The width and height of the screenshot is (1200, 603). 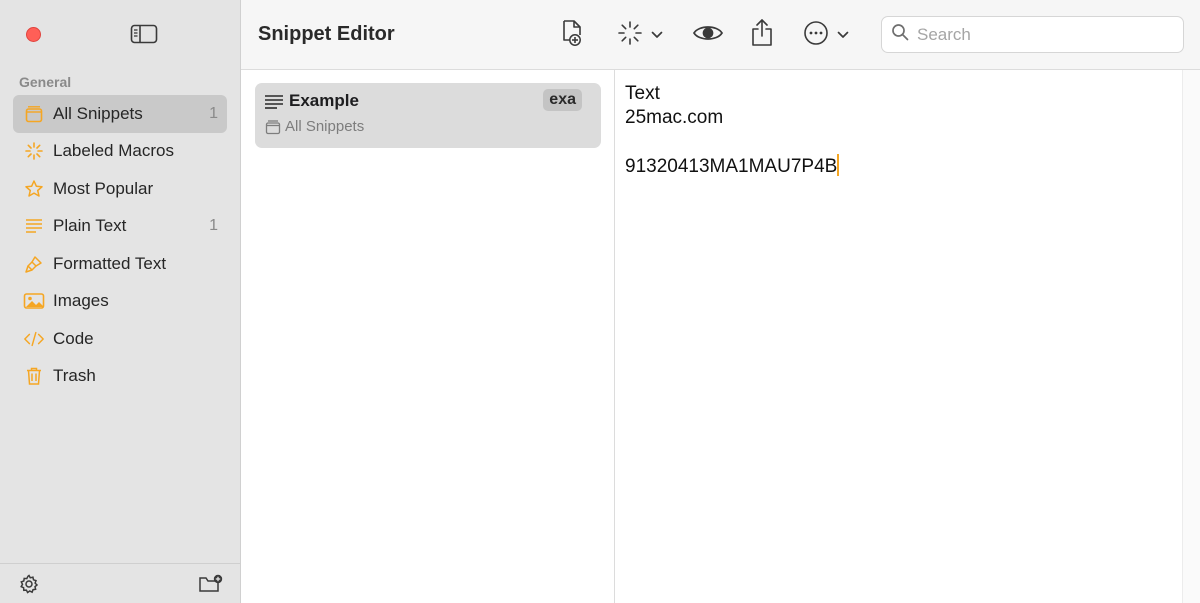 I want to click on preview-button, so click(x=708, y=35).